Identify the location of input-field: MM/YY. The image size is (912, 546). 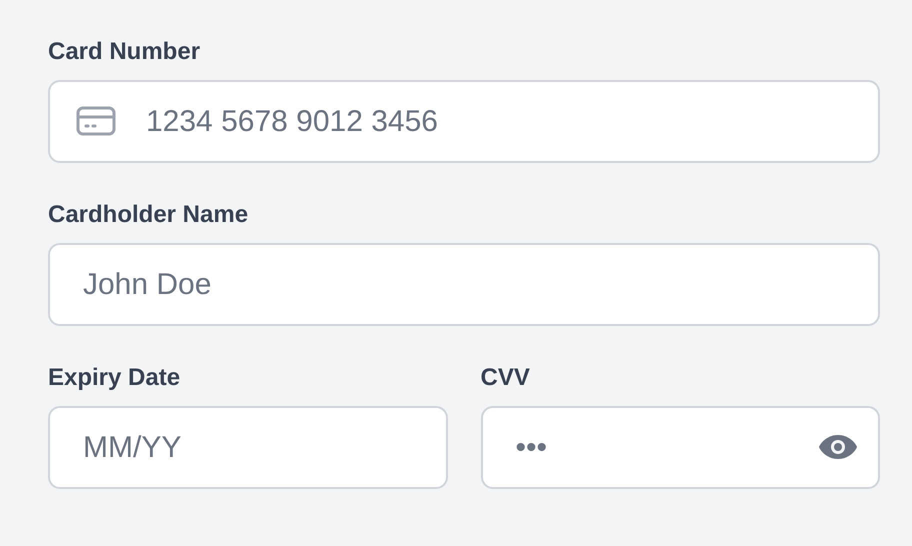
(248, 447).